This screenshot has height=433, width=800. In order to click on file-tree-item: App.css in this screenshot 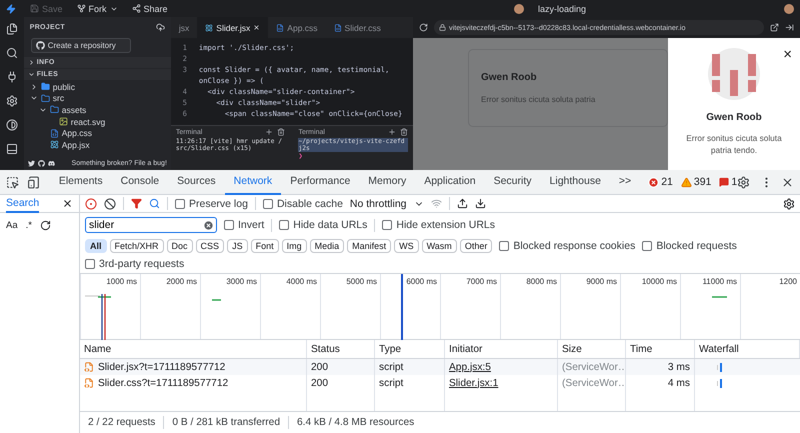, I will do `click(97, 133)`.